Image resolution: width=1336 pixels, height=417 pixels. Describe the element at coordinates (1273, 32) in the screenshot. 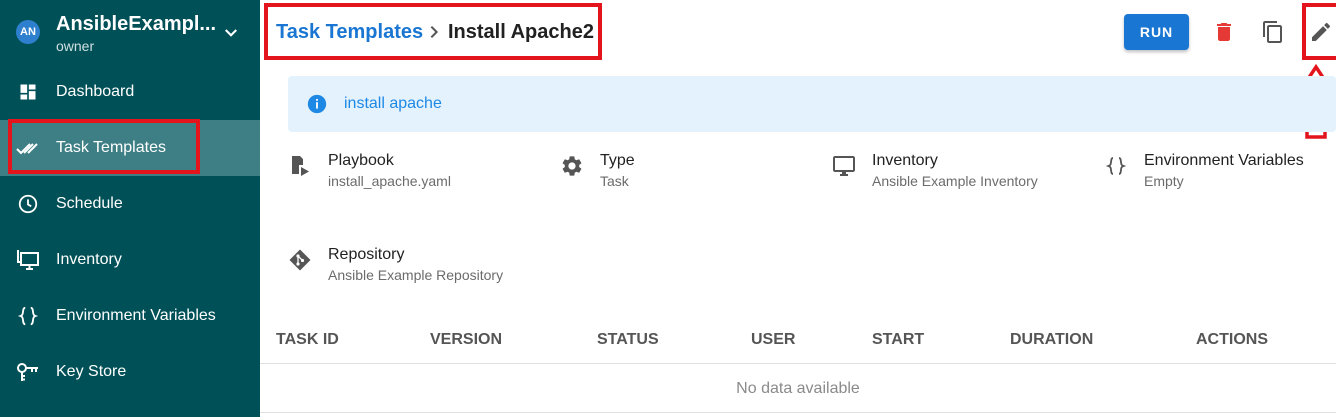

I see `copy-icon` at that location.